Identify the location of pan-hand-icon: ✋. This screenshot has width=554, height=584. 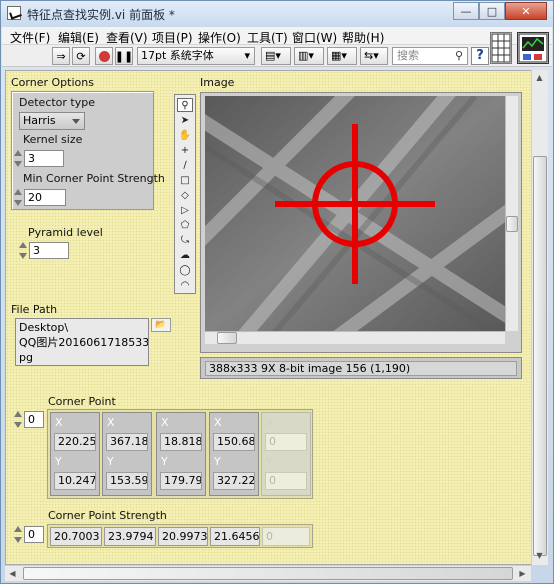
(185, 135).